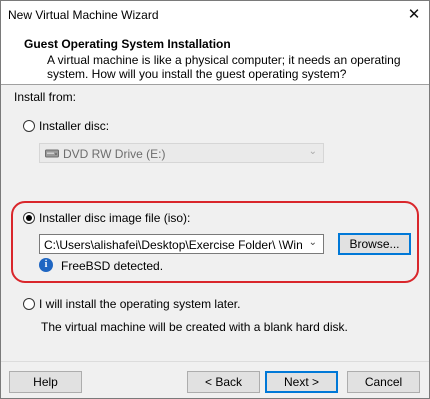  Describe the element at coordinates (45, 382) in the screenshot. I see `help-button: Help` at that location.